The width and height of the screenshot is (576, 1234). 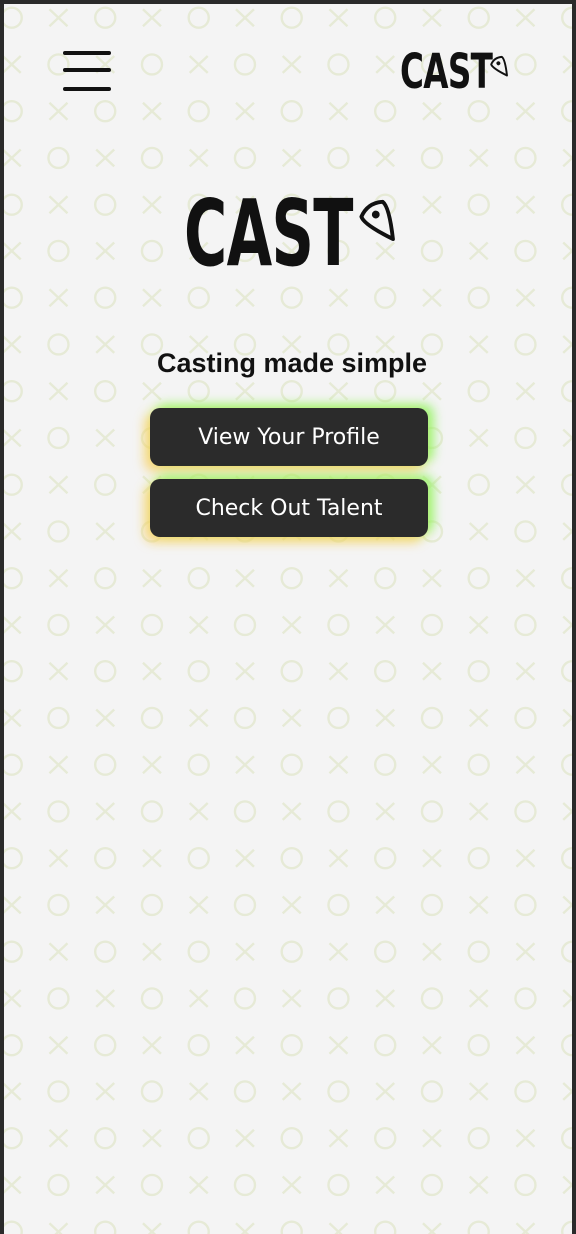 I want to click on hero-logo-text: CAST, so click(x=268, y=233).